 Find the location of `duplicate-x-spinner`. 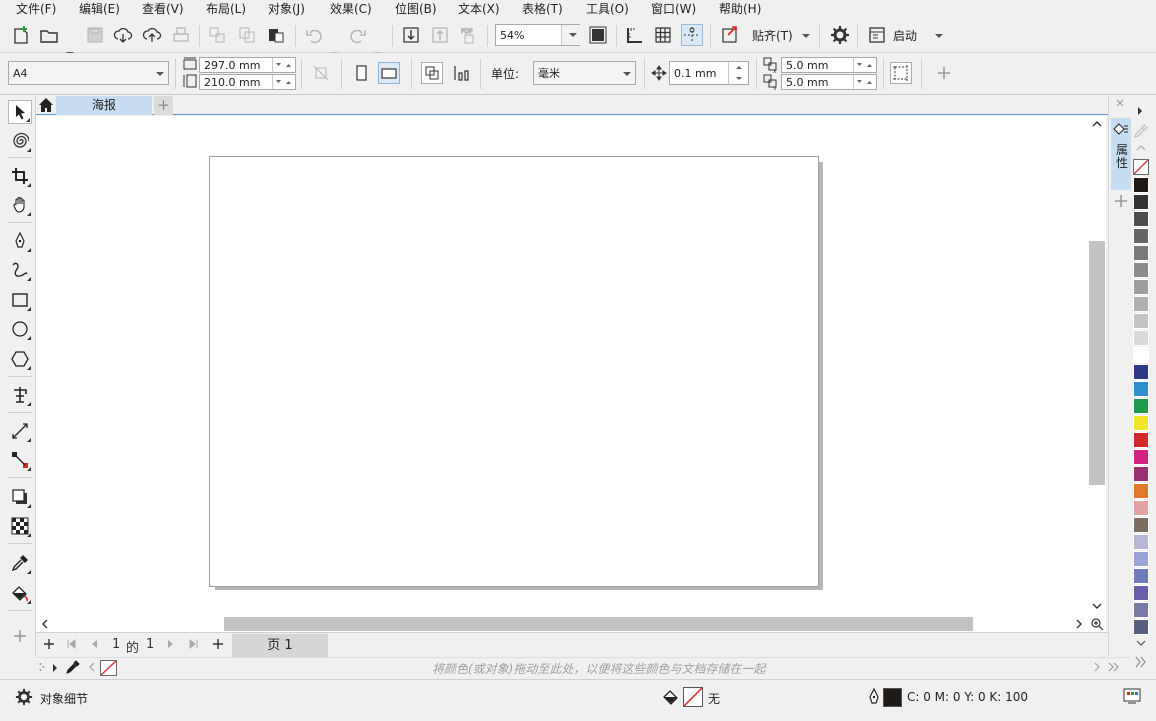

duplicate-x-spinner is located at coordinates (864, 65).